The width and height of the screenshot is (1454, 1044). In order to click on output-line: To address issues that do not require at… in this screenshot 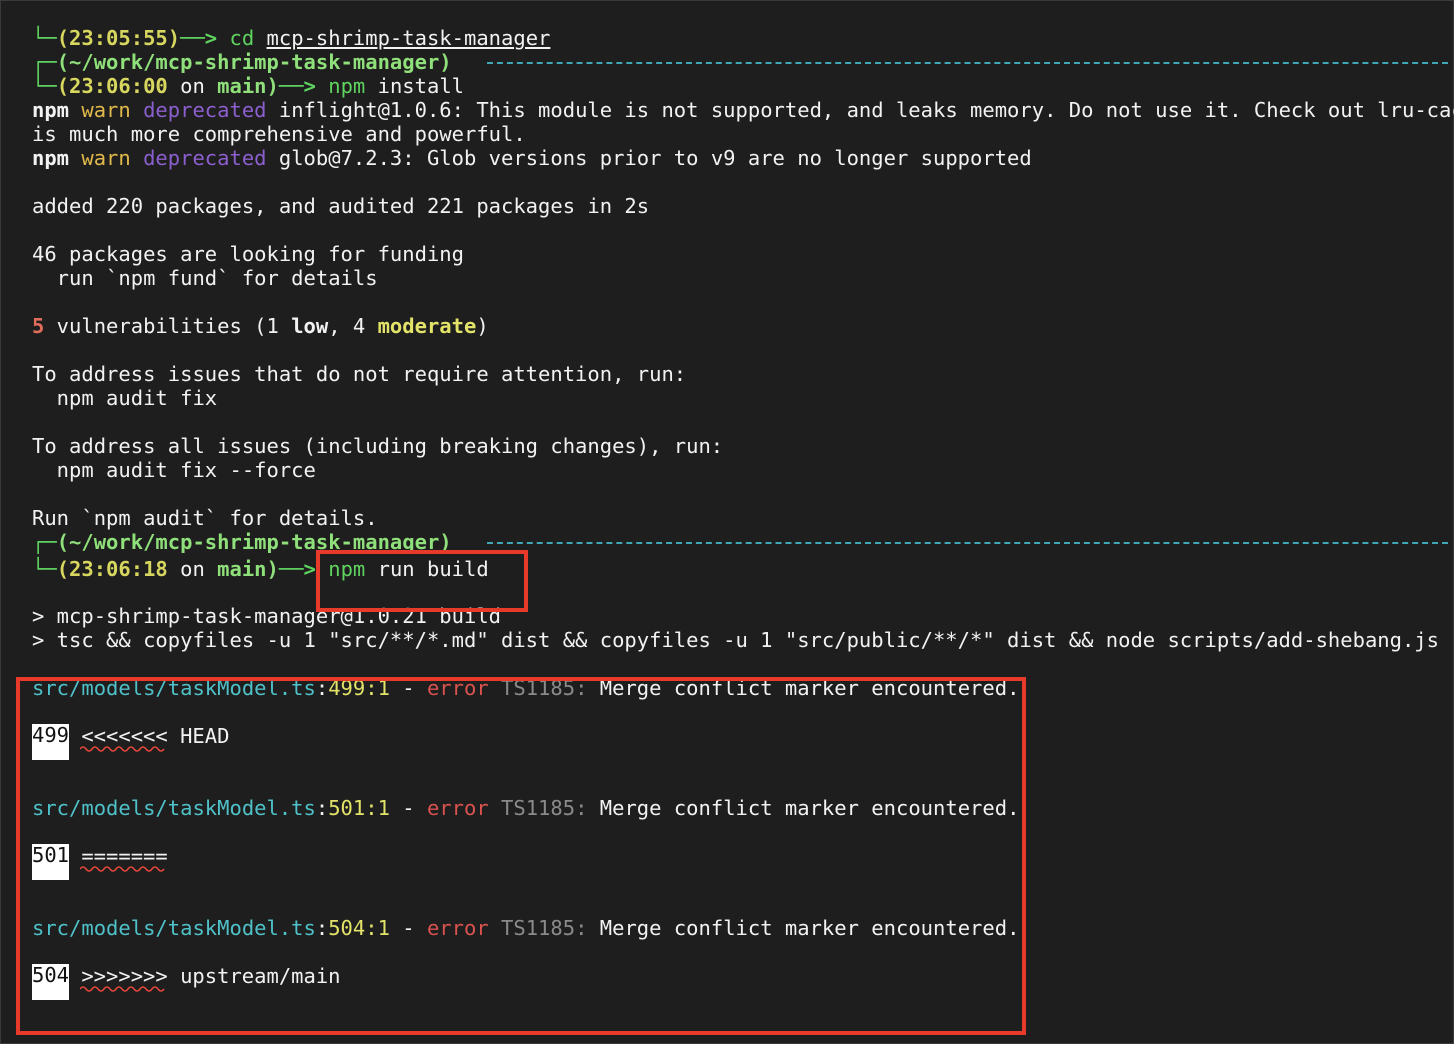, I will do `click(359, 374)`.